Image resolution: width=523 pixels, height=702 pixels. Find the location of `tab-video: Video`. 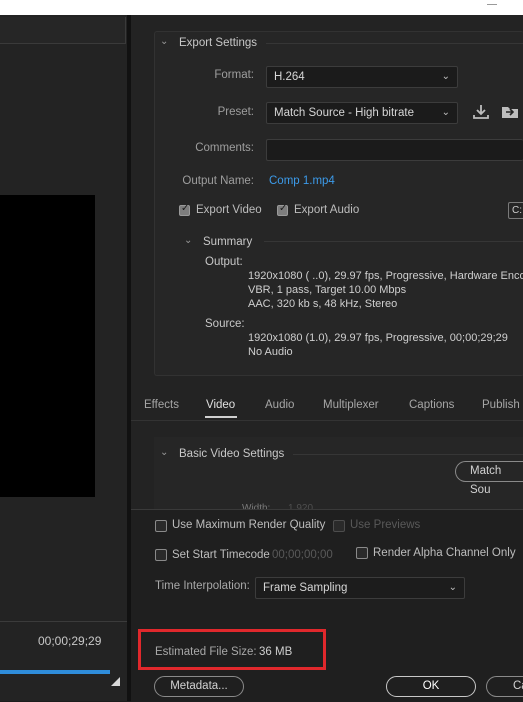

tab-video: Video is located at coordinates (220, 405).